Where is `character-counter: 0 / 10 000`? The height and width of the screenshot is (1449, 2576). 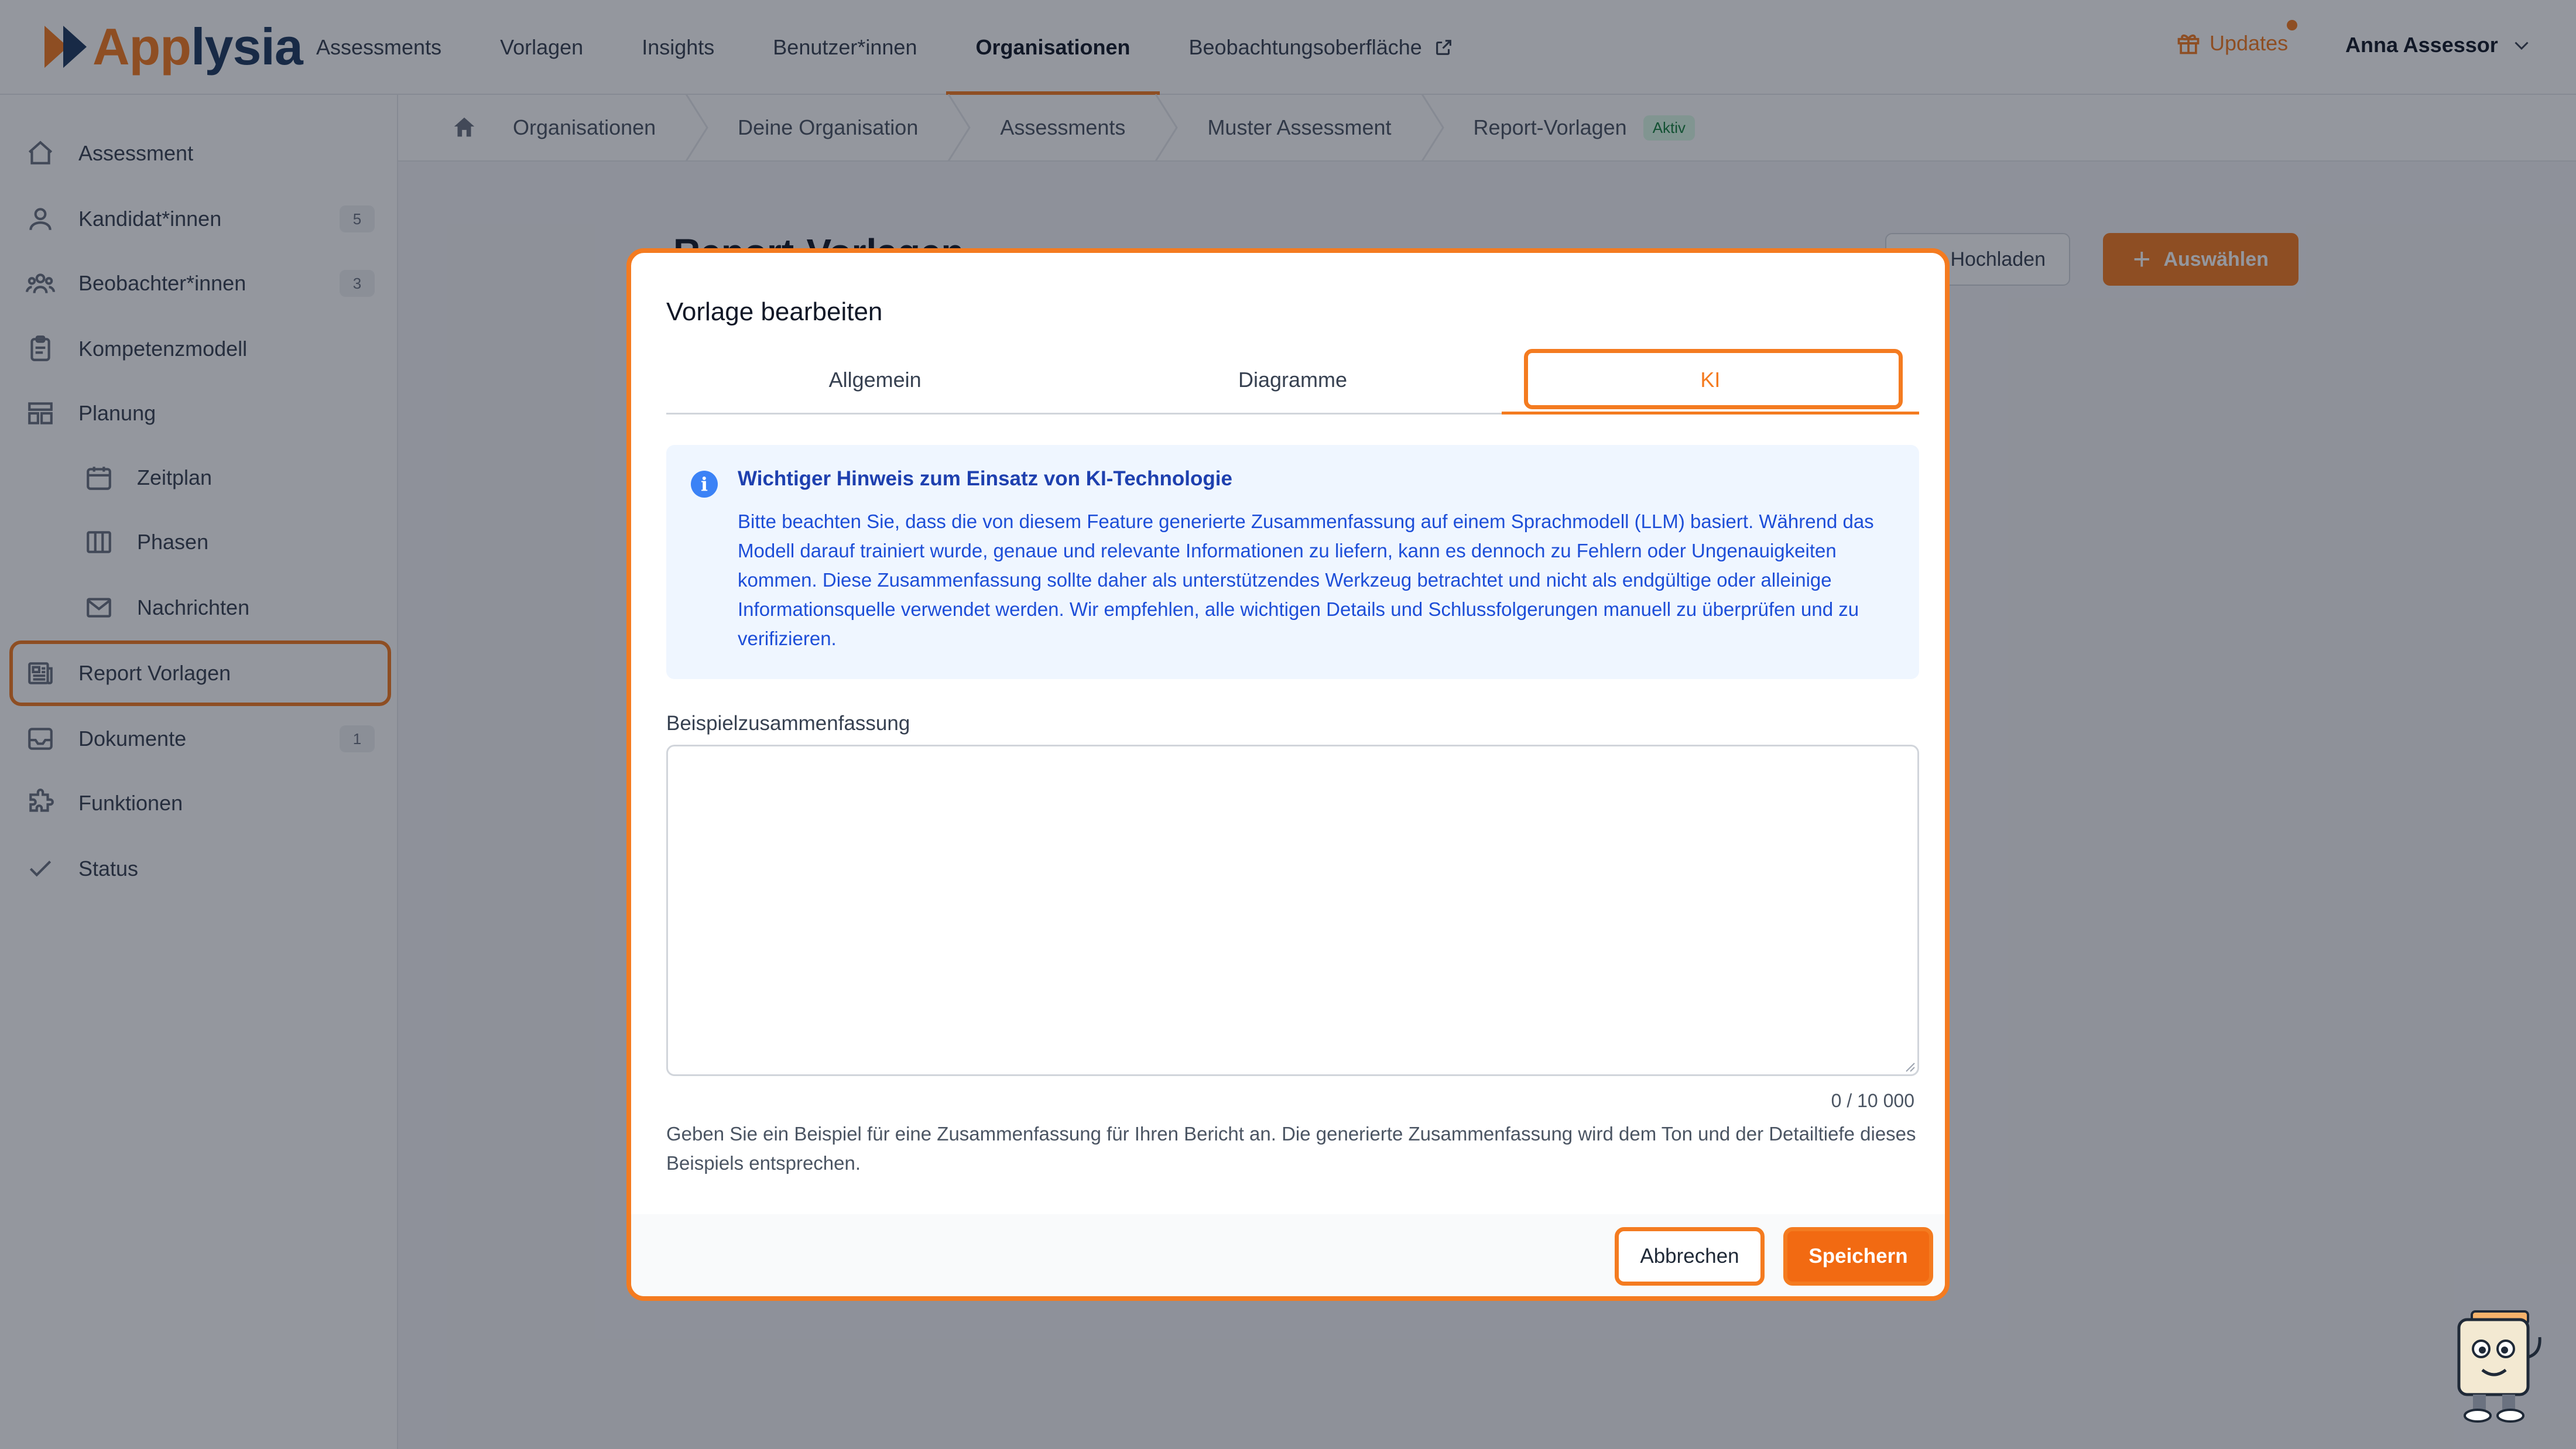
character-counter: 0 / 10 000 is located at coordinates (1872, 1100).